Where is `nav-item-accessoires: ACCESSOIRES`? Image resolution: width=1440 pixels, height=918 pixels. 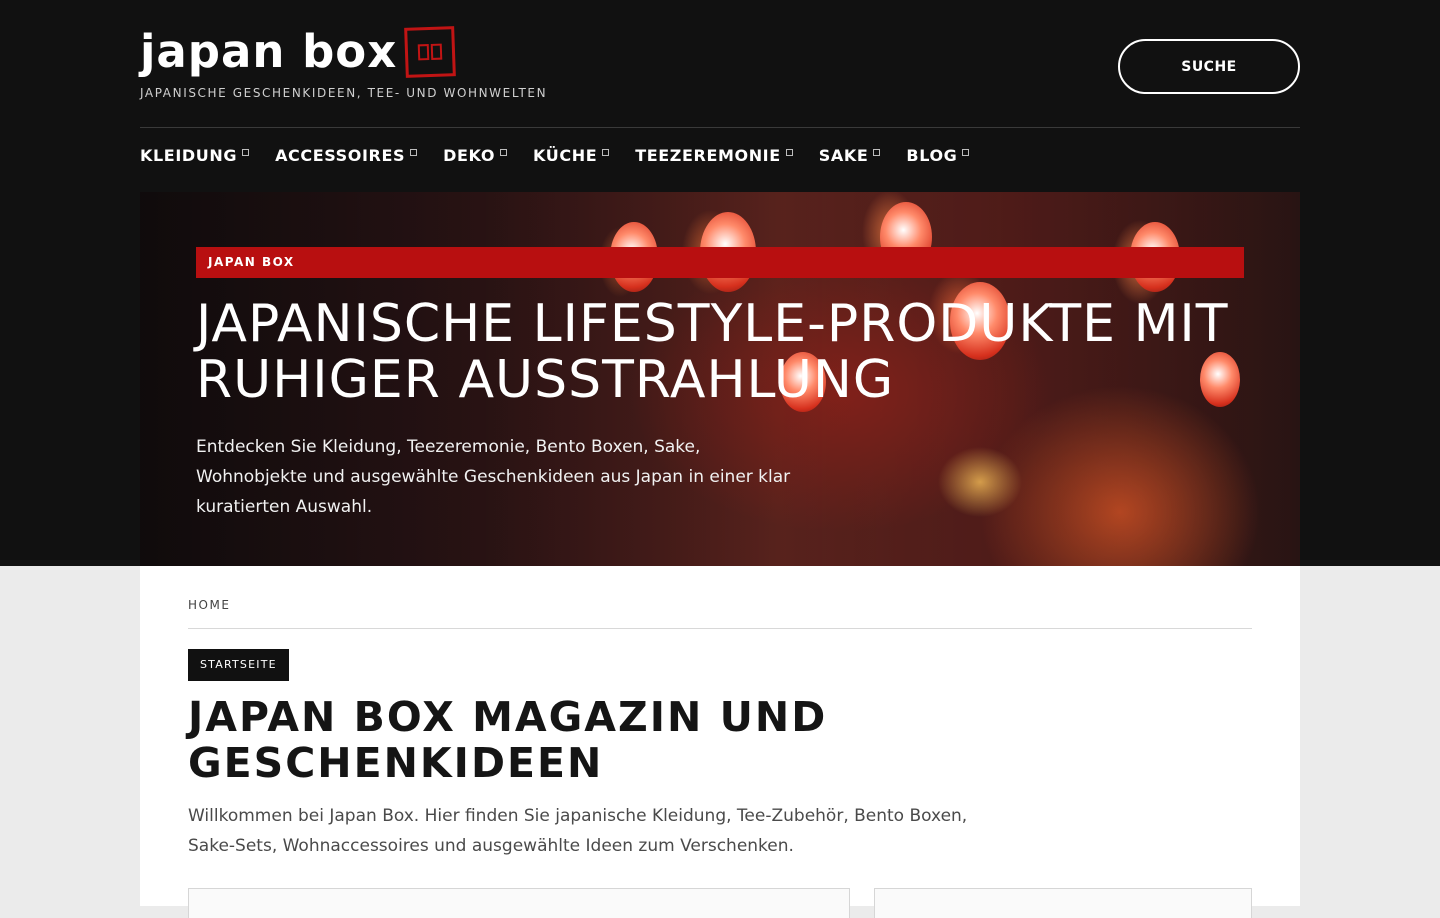
nav-item-accessoires: ACCESSOIRES is located at coordinates (346, 155).